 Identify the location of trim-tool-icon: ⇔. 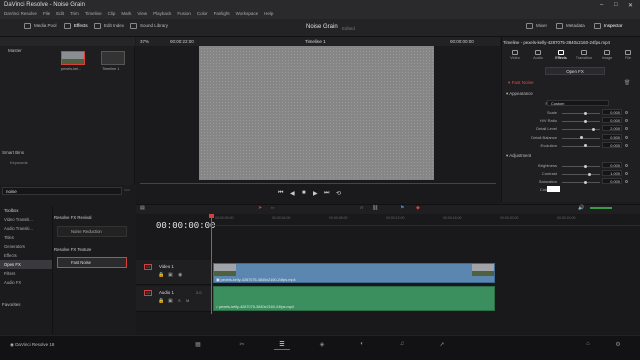
(272, 208).